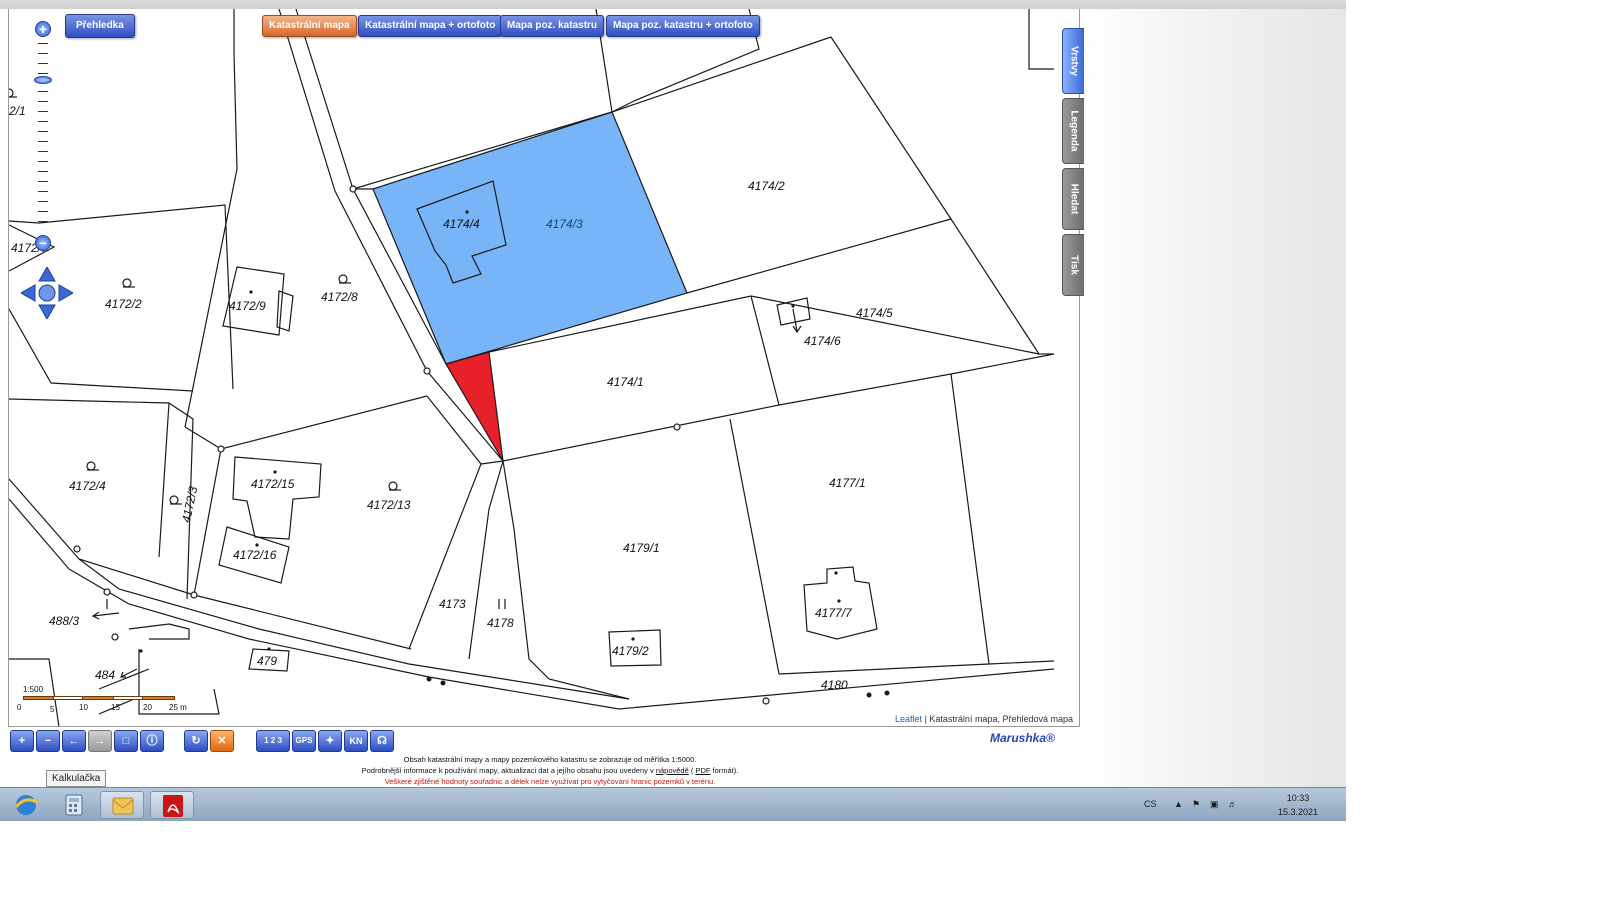 This screenshot has width=1600, height=900. What do you see at coordinates (255, 555) in the screenshot?
I see `parcel-label: 4172/16` at bounding box center [255, 555].